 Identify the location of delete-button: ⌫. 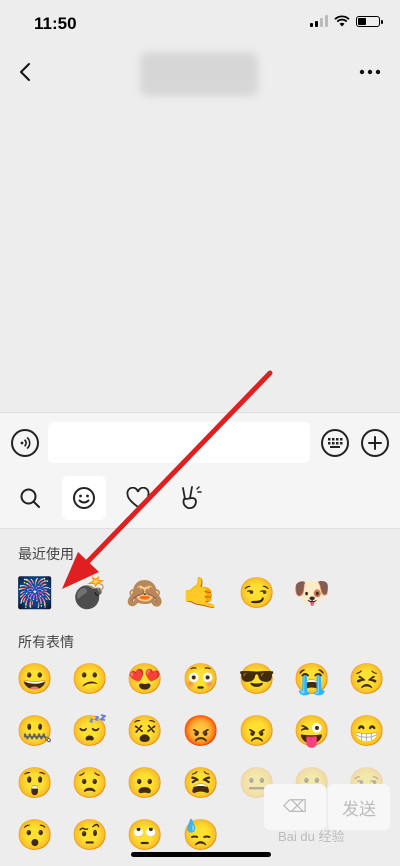
(295, 807).